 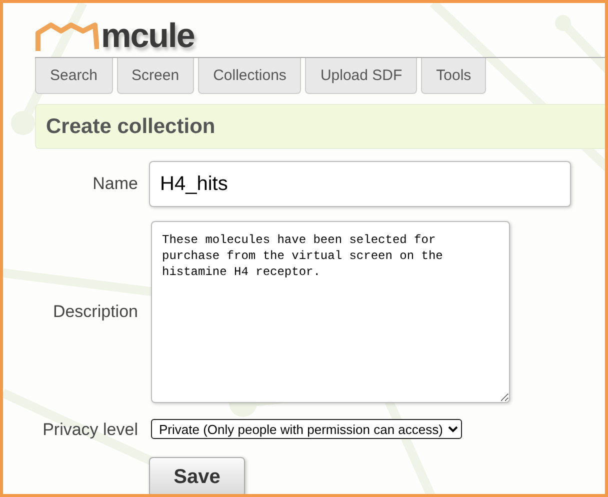 What do you see at coordinates (306, 429) in the screenshot?
I see `privacy-dropdown: Private (Only people with permission can access)` at bounding box center [306, 429].